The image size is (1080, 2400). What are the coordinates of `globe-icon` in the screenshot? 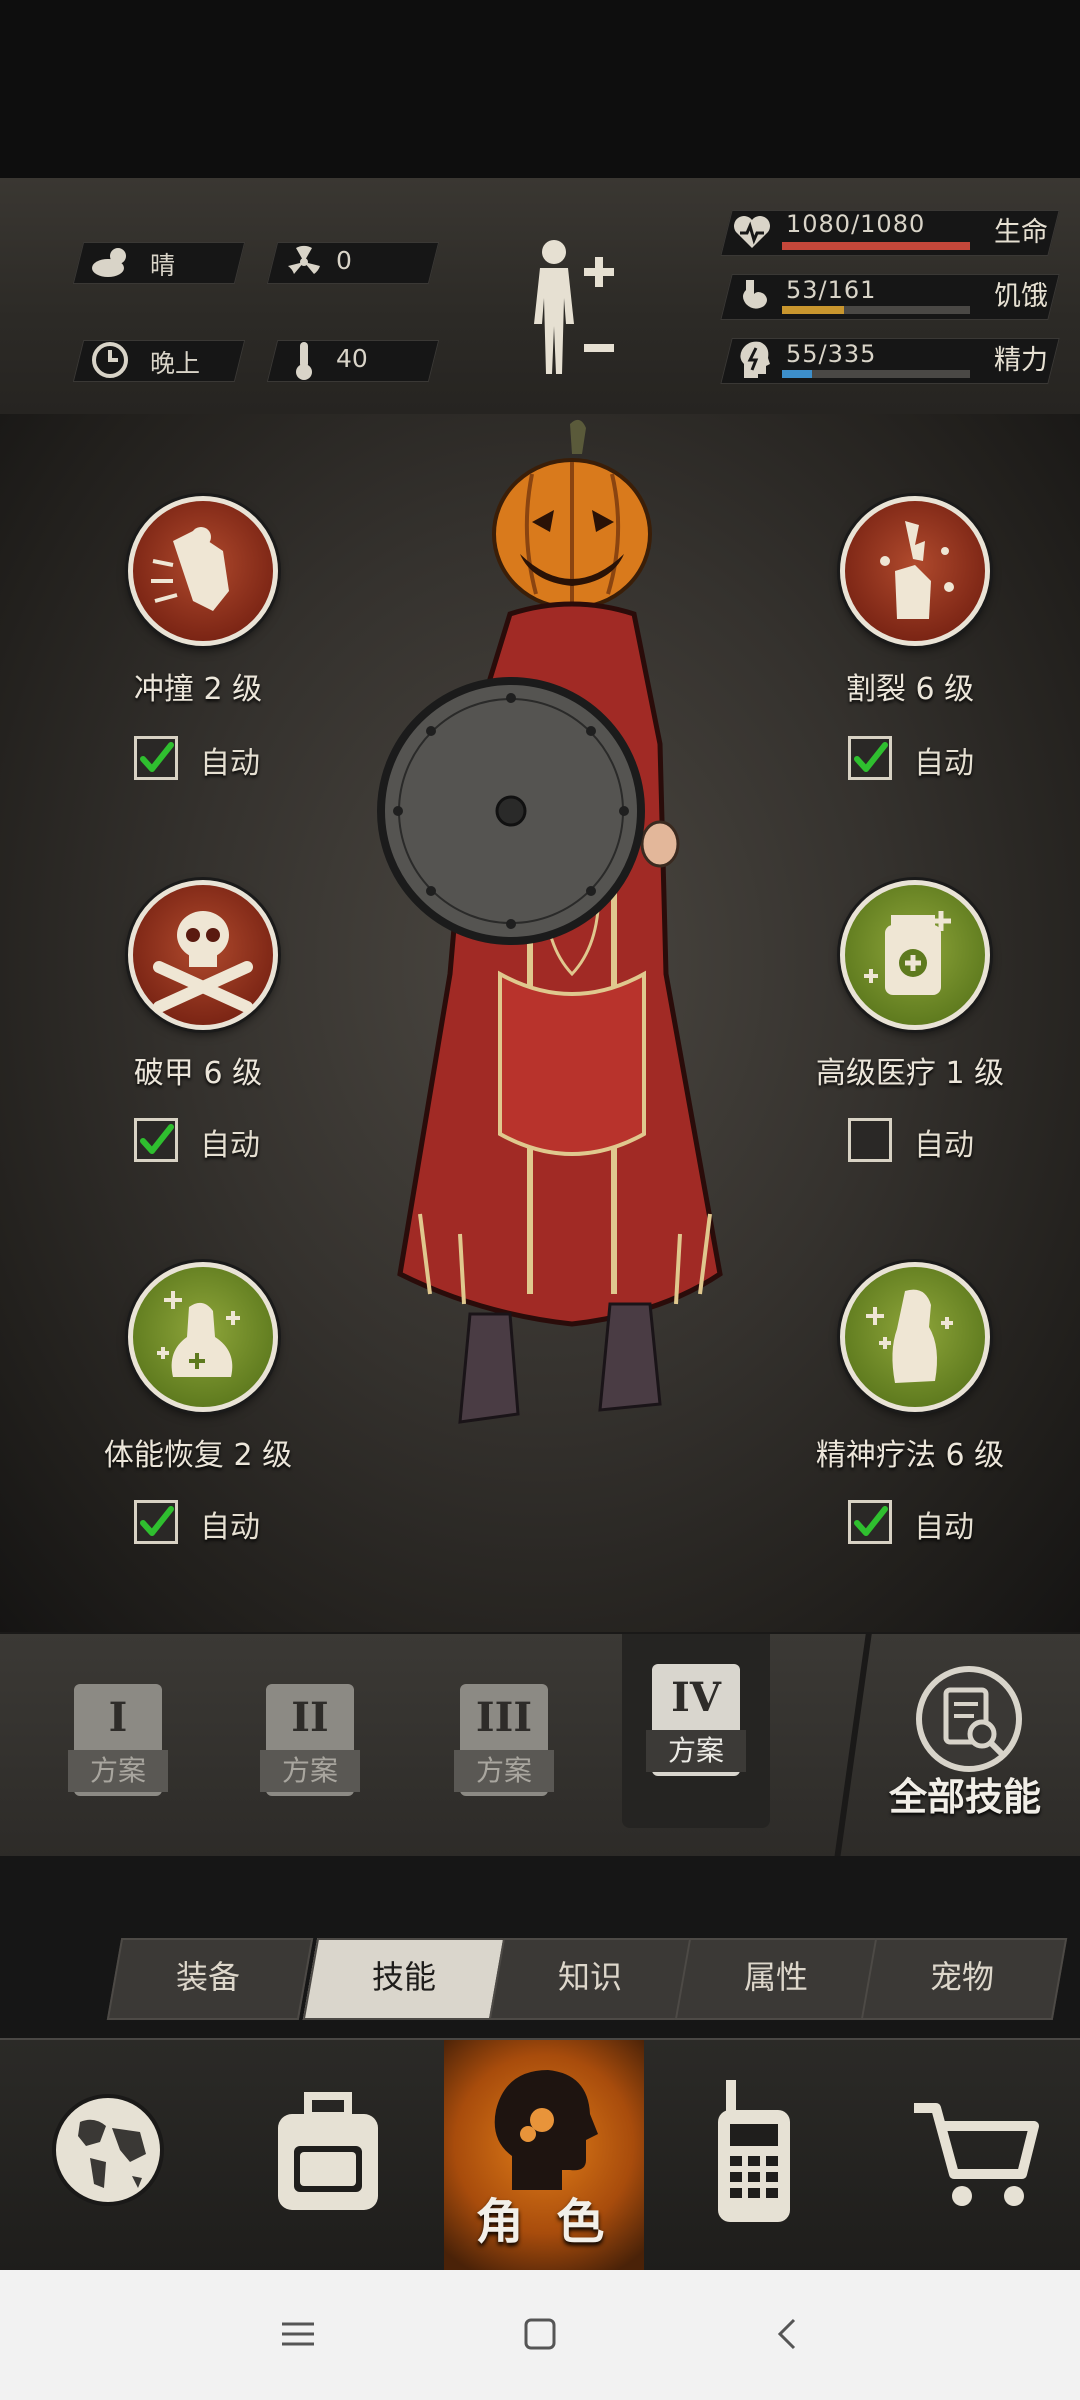 It's located at (108, 2150).